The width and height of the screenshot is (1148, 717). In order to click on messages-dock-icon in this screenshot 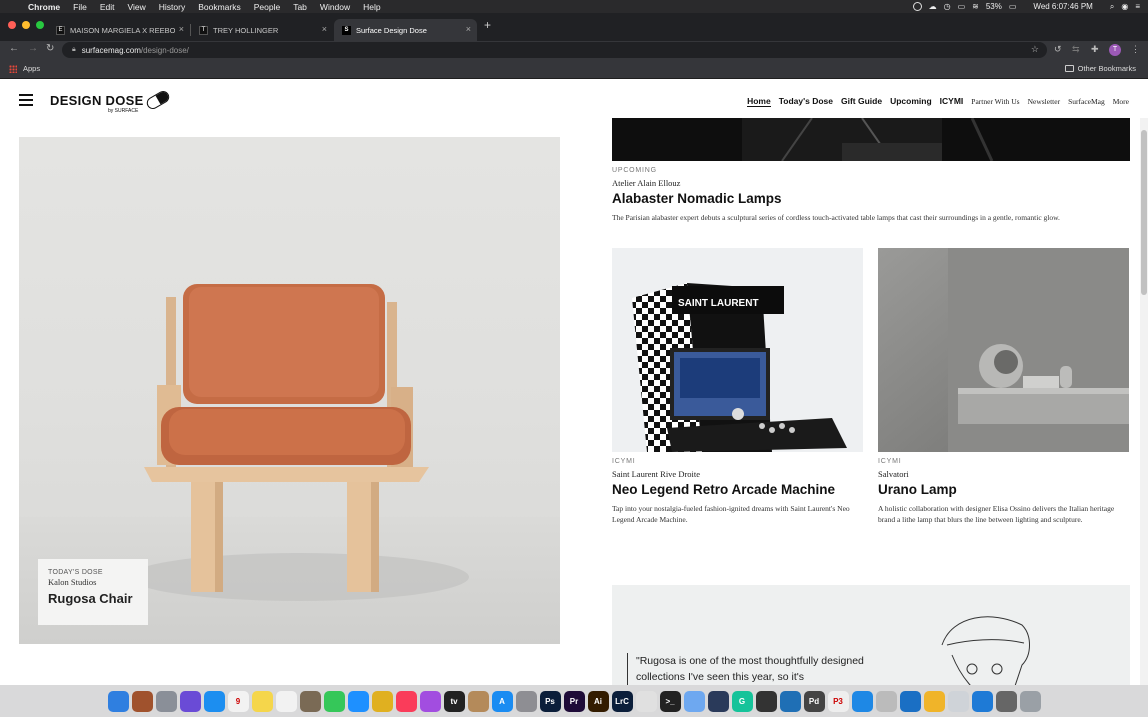, I will do `click(334, 701)`.